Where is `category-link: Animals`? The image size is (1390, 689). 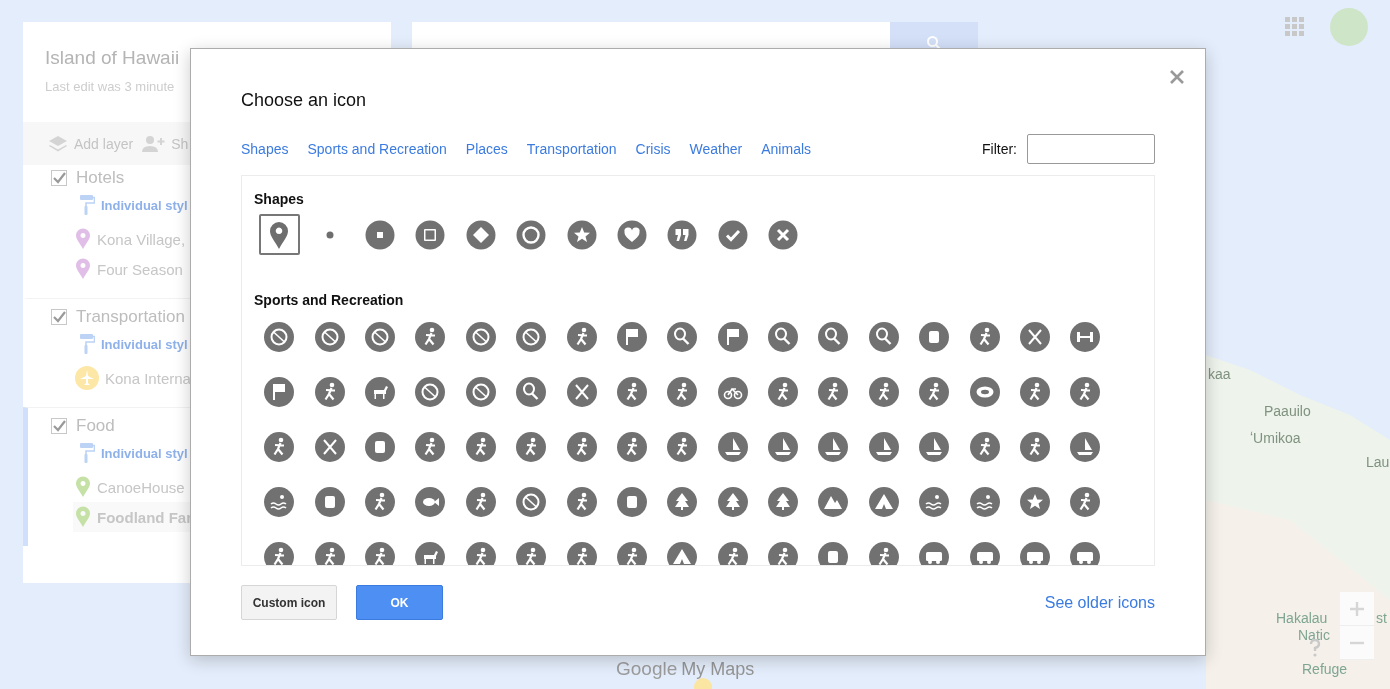 category-link: Animals is located at coordinates (786, 149).